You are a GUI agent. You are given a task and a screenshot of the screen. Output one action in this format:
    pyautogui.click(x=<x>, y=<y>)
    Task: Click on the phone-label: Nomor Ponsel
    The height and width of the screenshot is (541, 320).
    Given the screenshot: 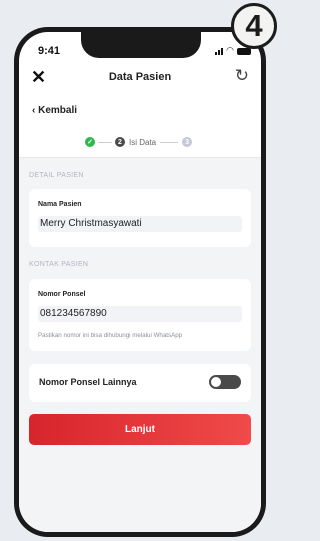 What is the action you would take?
    pyautogui.click(x=62, y=294)
    